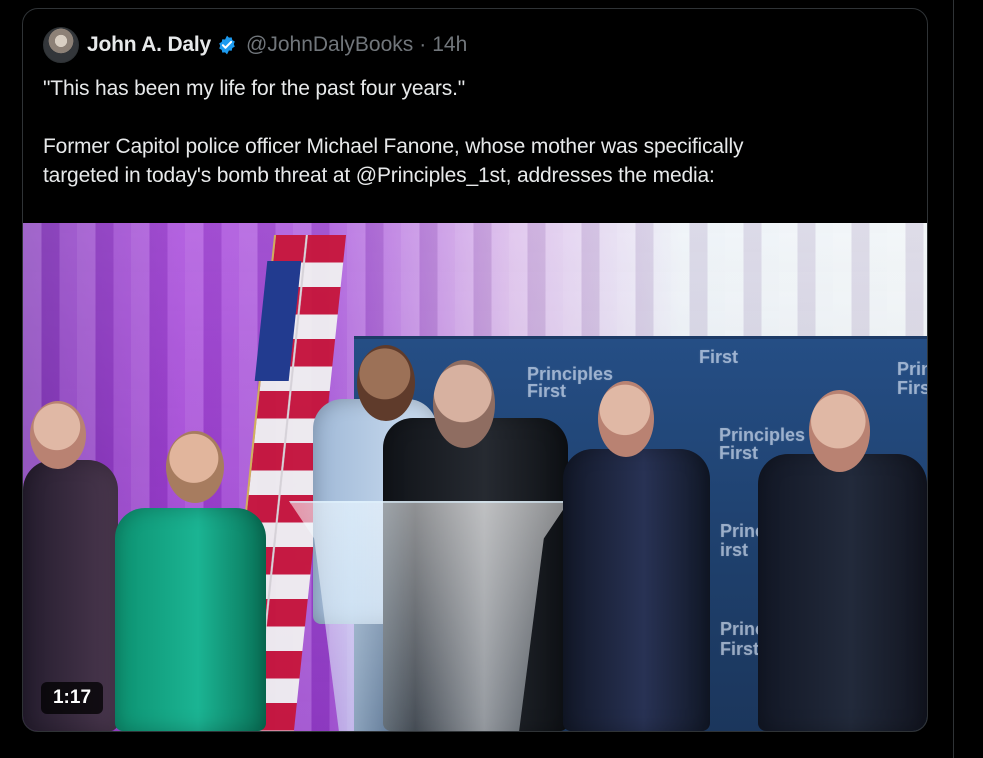 The height and width of the screenshot is (758, 983). What do you see at coordinates (227, 45) in the screenshot?
I see `verified-badge-icon` at bounding box center [227, 45].